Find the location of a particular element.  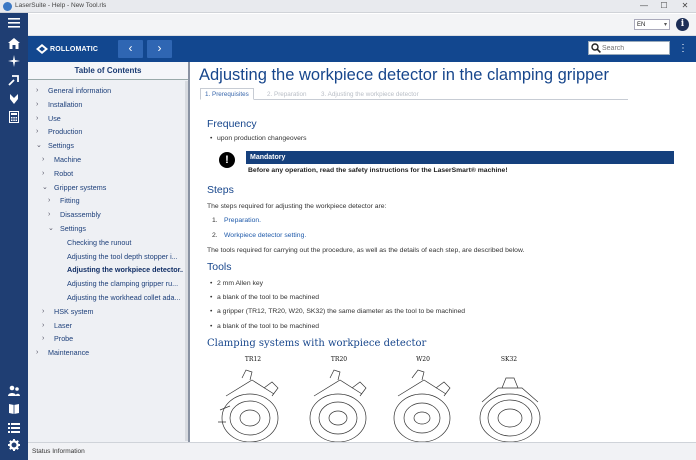

toc-scrollbar is located at coordinates (186, 261).